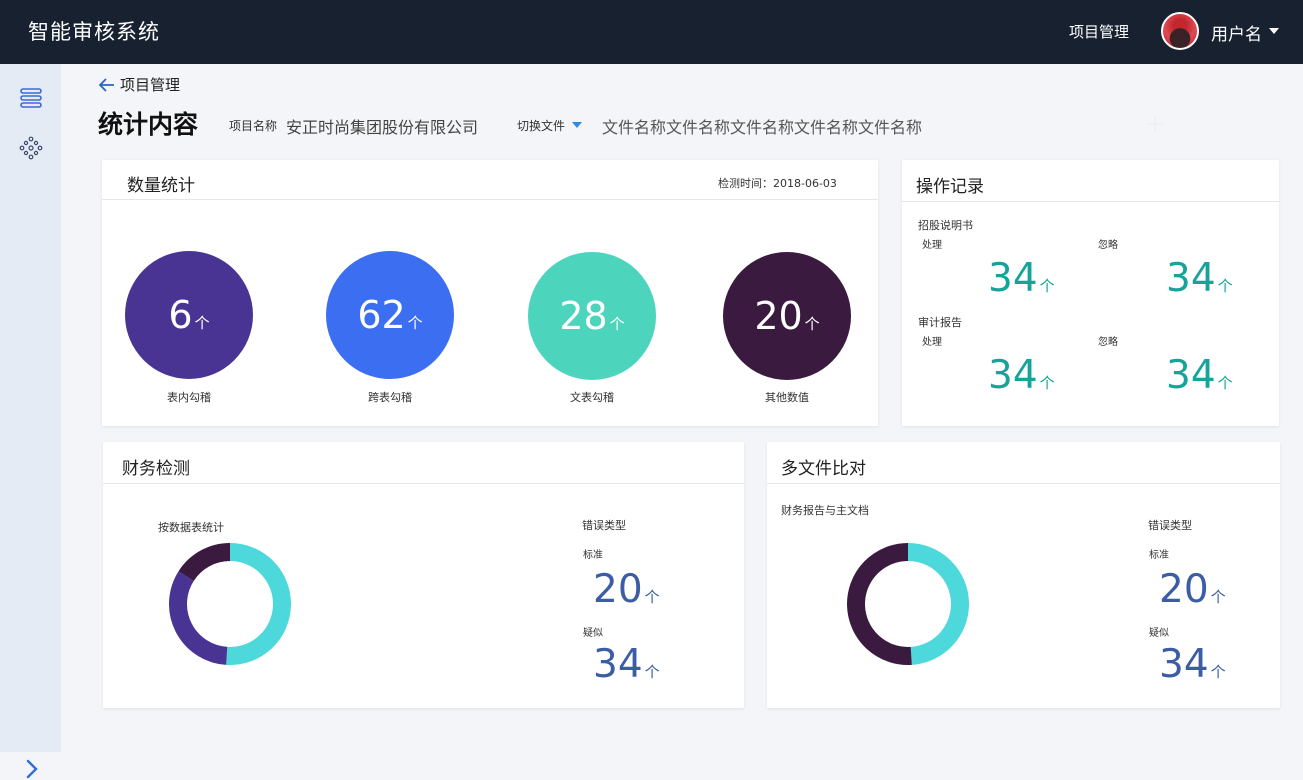 Image resolution: width=1303 pixels, height=780 pixels. I want to click on plus-icon, so click(1155, 124).